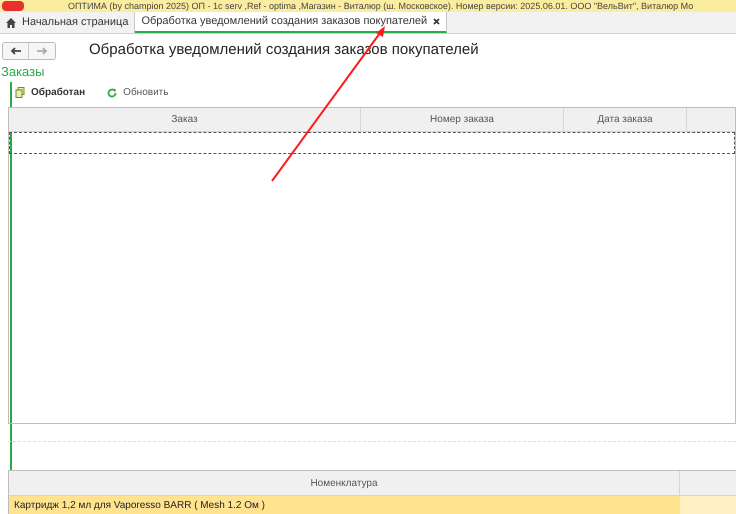 This screenshot has width=736, height=514. What do you see at coordinates (137, 92) in the screenshot?
I see `toolbar-button: Обновить` at bounding box center [137, 92].